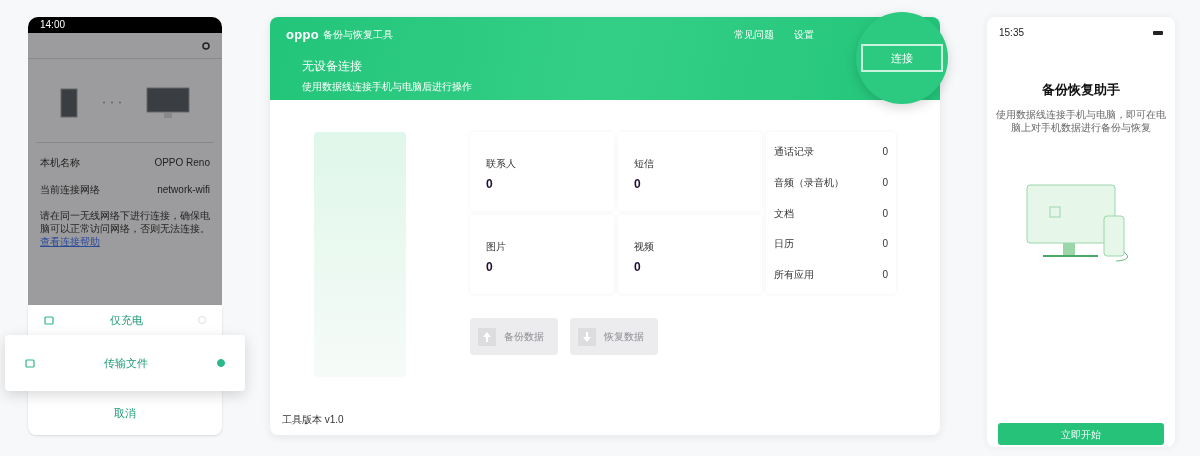 This screenshot has height=456, width=1200. Describe the element at coordinates (313, 420) in the screenshot. I see `version-text: 工具版本 v1.0` at that location.